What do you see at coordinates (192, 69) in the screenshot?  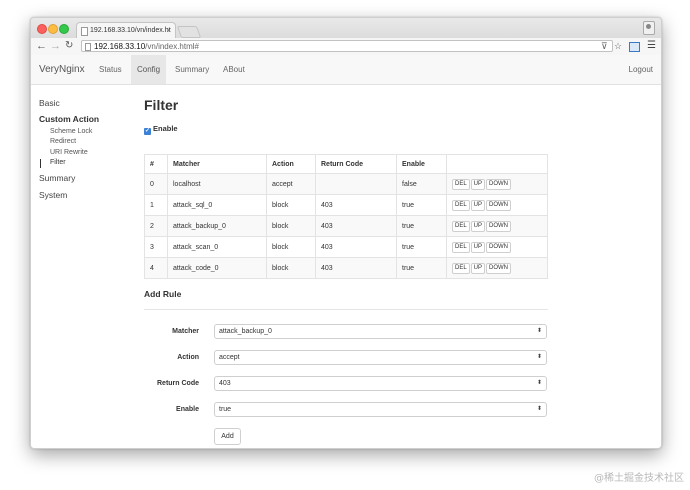 I see `nav-summary: Summary` at bounding box center [192, 69].